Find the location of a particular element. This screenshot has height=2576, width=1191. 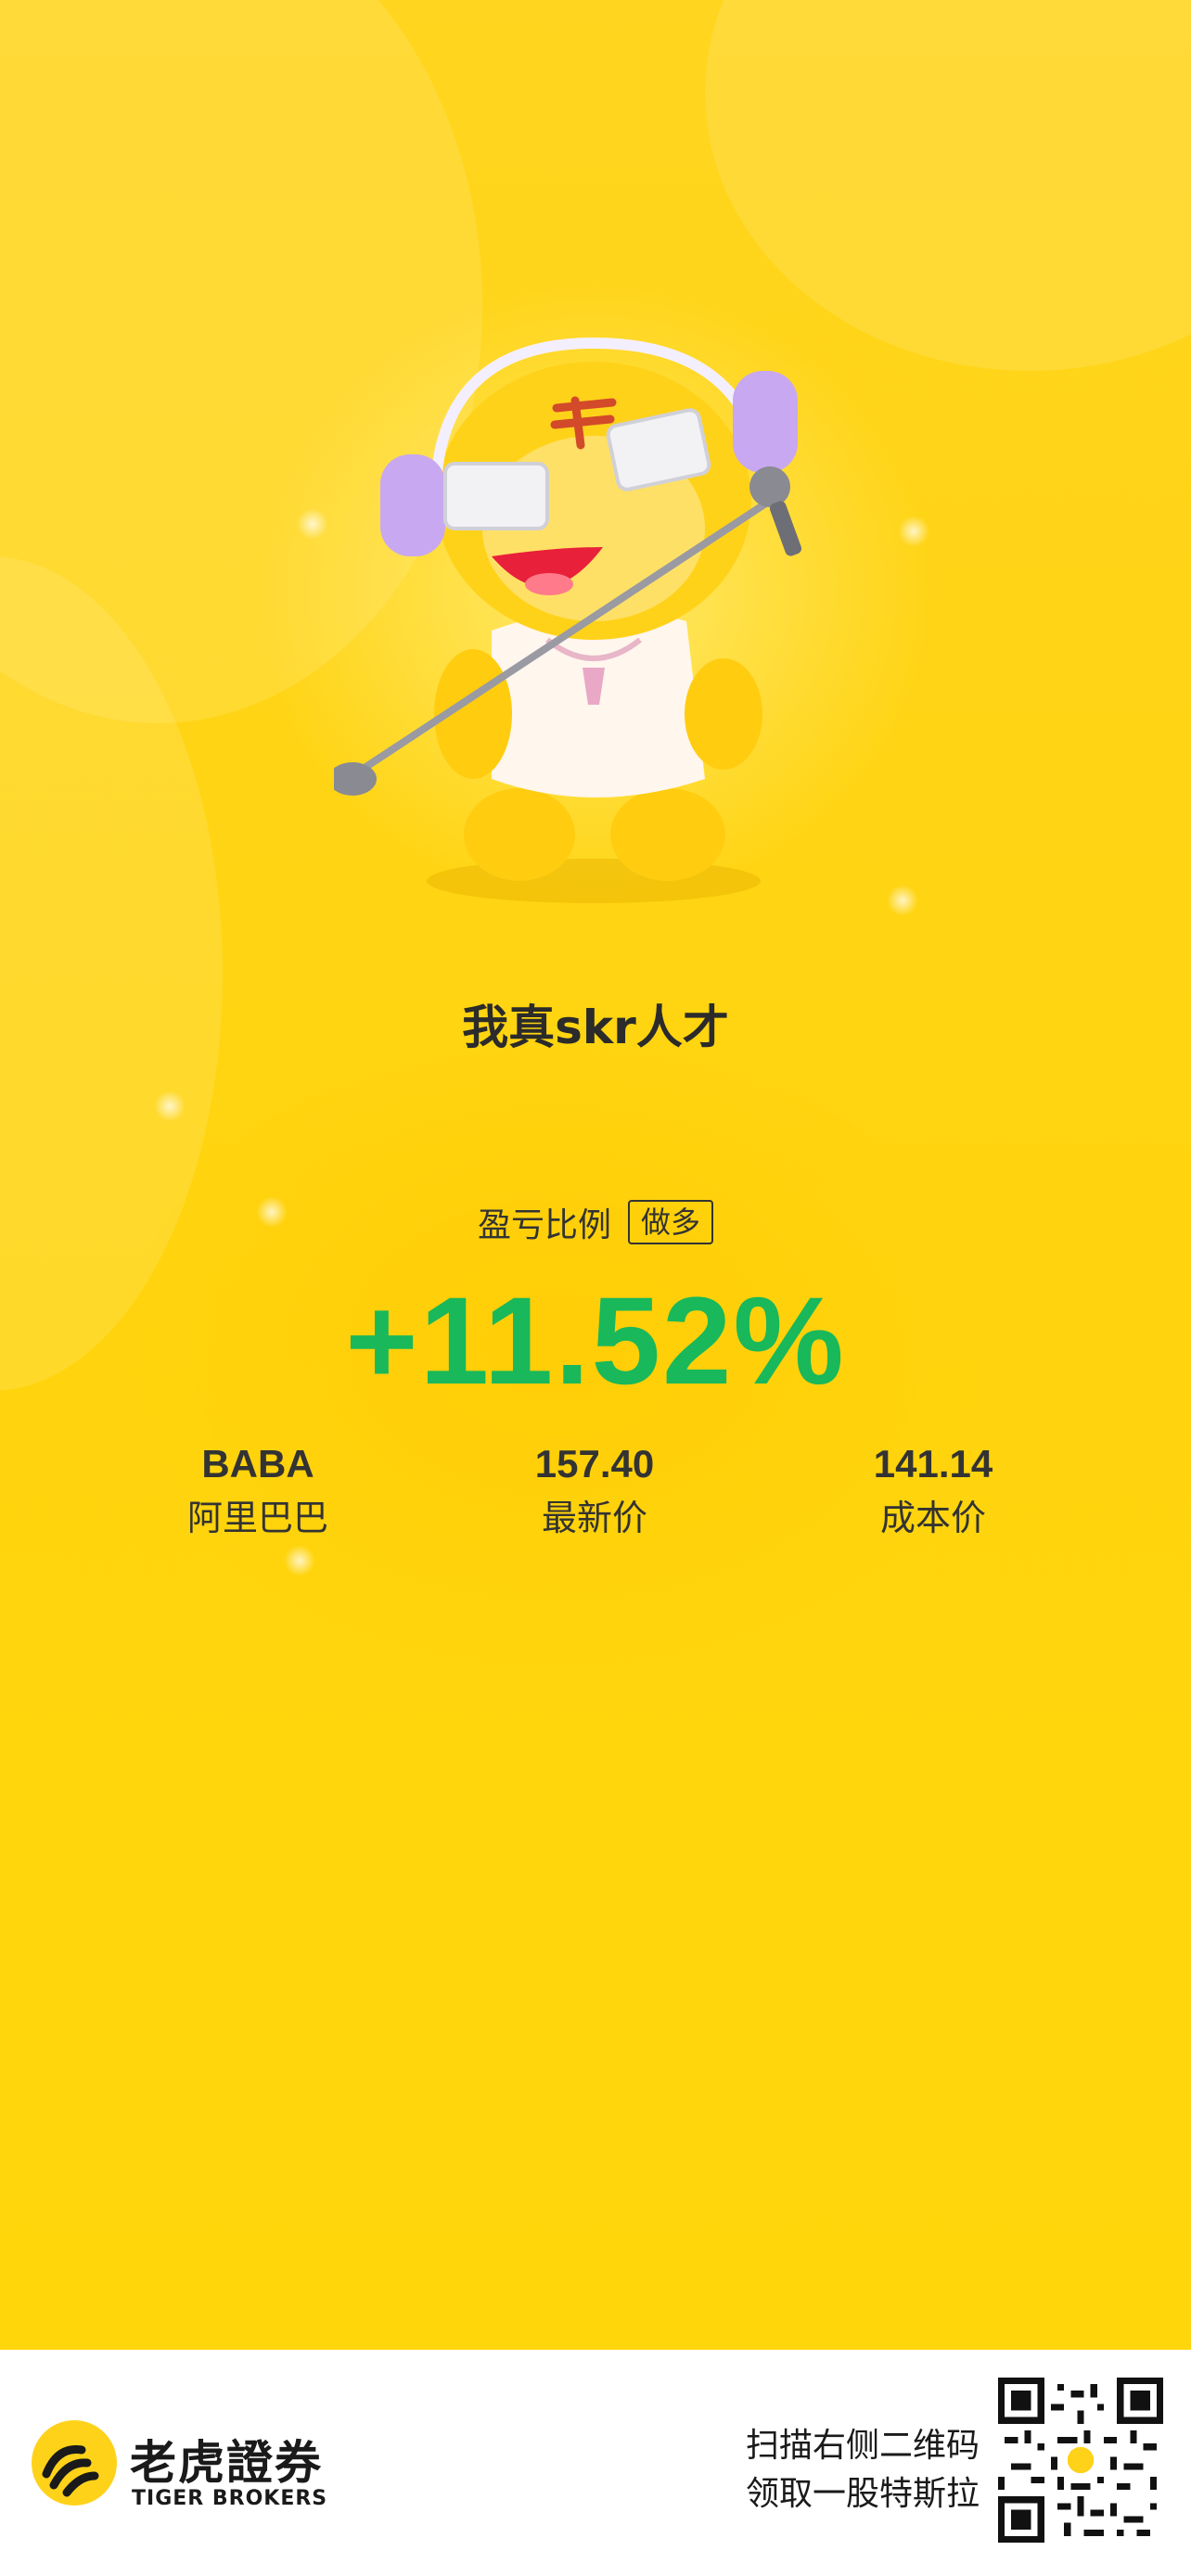

stock-ticker: BABA is located at coordinates (257, 1464).